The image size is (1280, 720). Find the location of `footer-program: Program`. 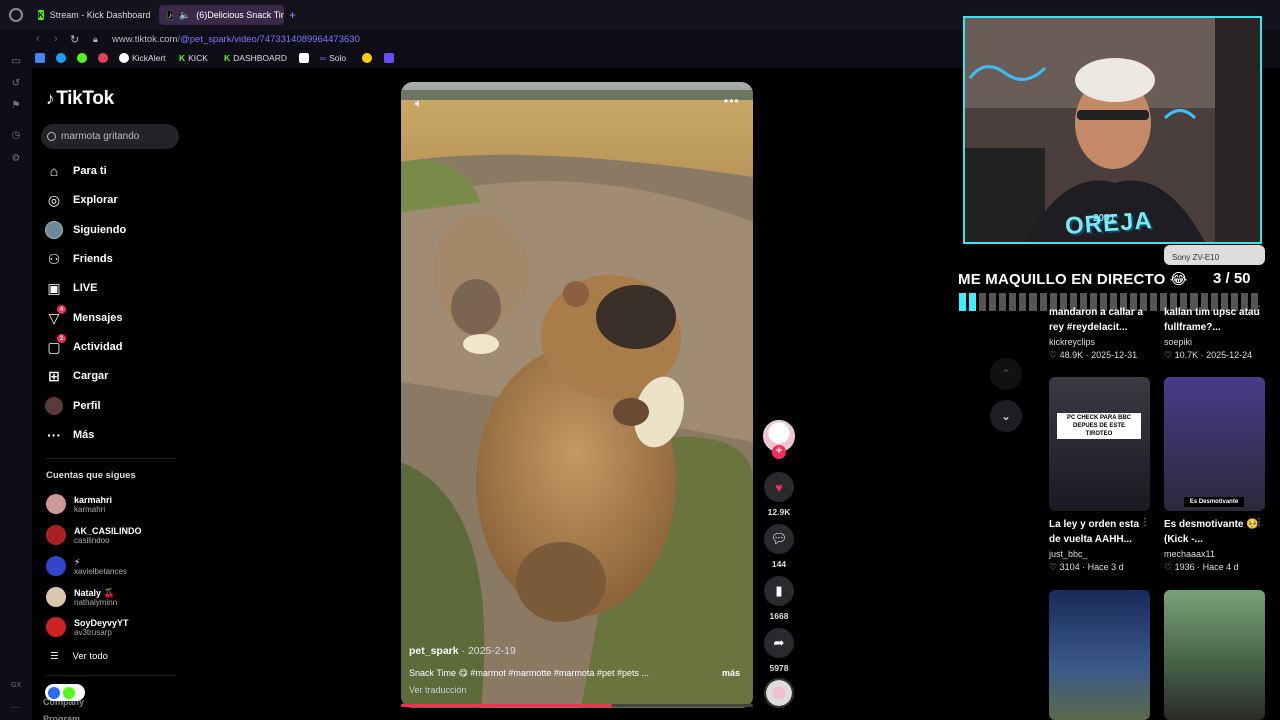

footer-program: Program is located at coordinates (63, 715).